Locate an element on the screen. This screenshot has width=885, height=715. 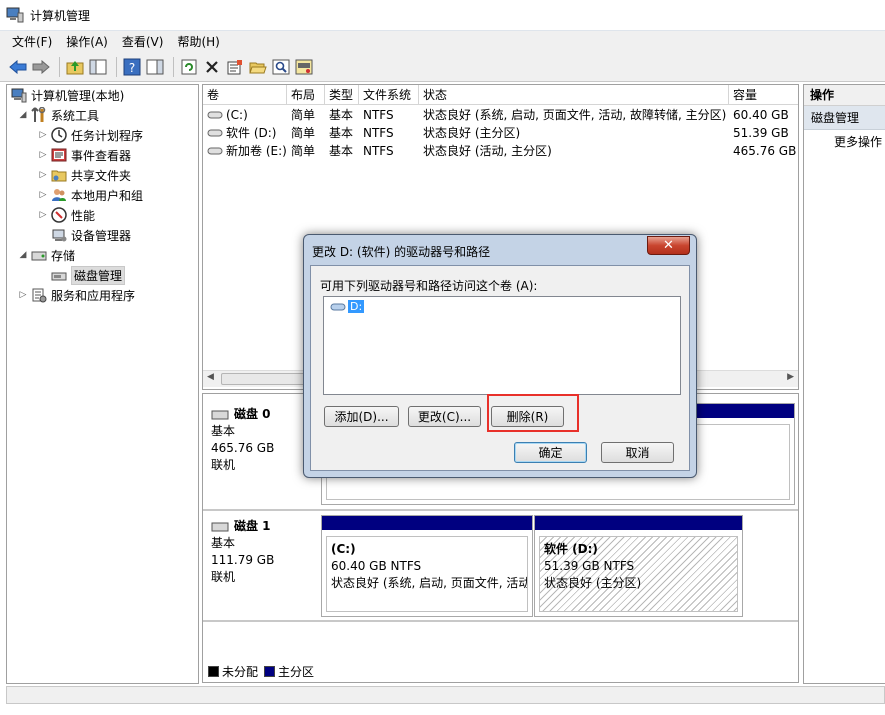
tree-item-performance: ▷ 性能 is located at coordinates (66, 215).